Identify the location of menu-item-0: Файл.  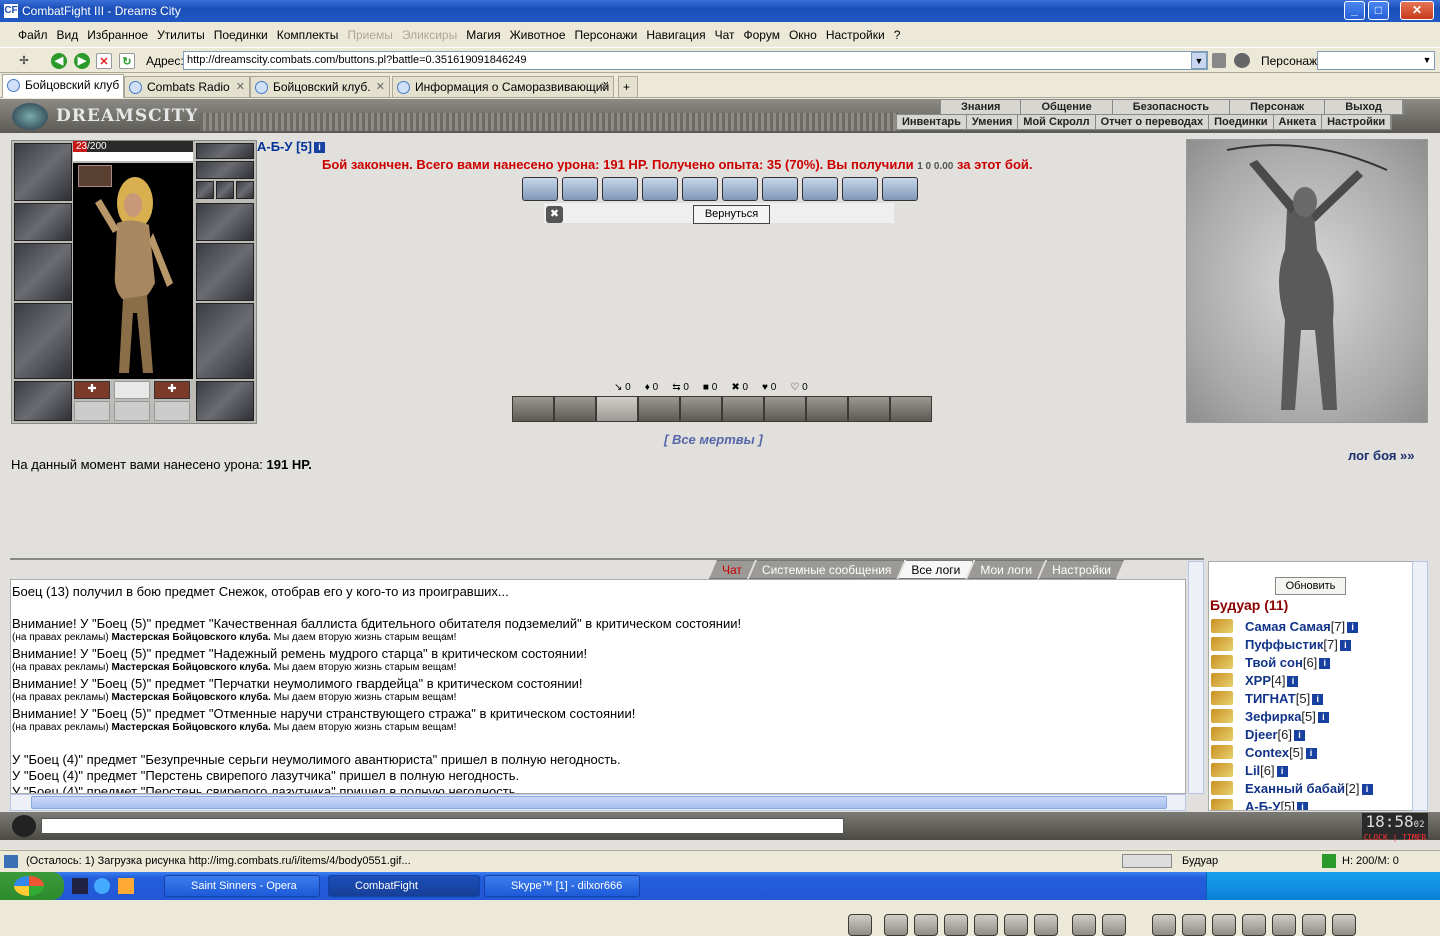
(33, 35).